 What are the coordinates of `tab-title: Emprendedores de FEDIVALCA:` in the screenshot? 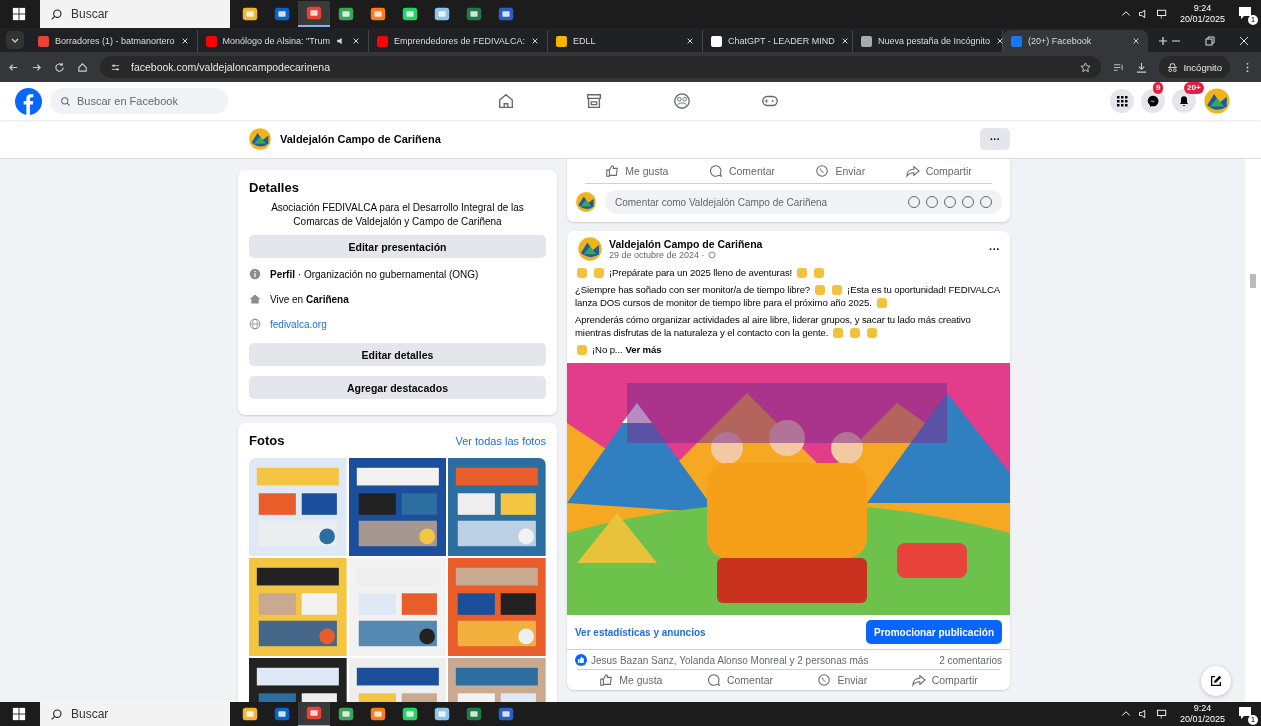 It's located at (459, 41).